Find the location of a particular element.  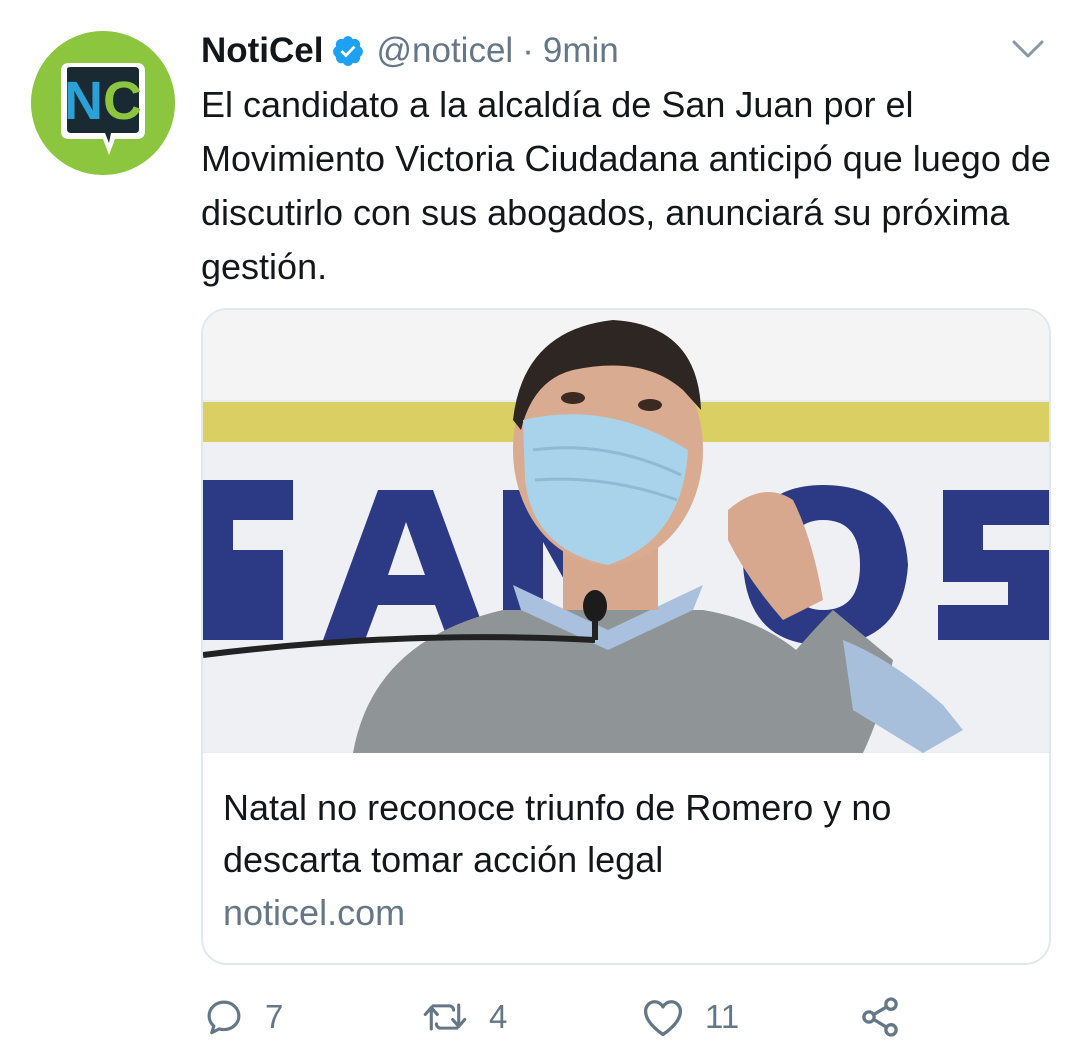

heart-icon is located at coordinates (663, 1018).